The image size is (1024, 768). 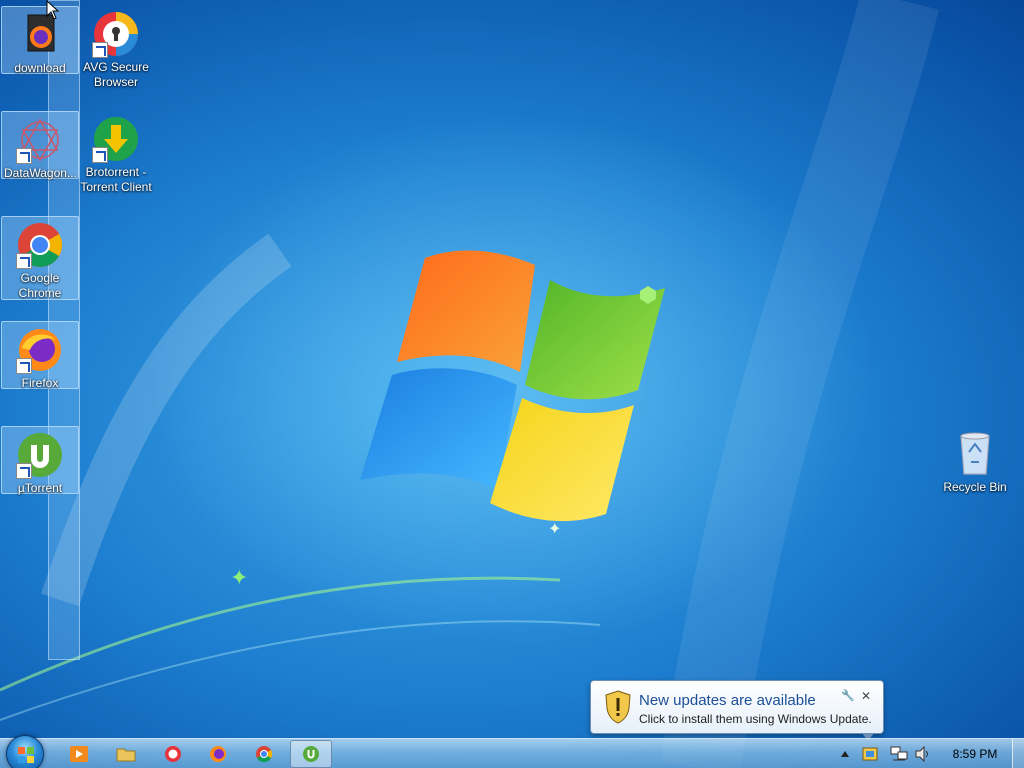 I want to click on taskbar-utorrent, so click(x=311, y=754).